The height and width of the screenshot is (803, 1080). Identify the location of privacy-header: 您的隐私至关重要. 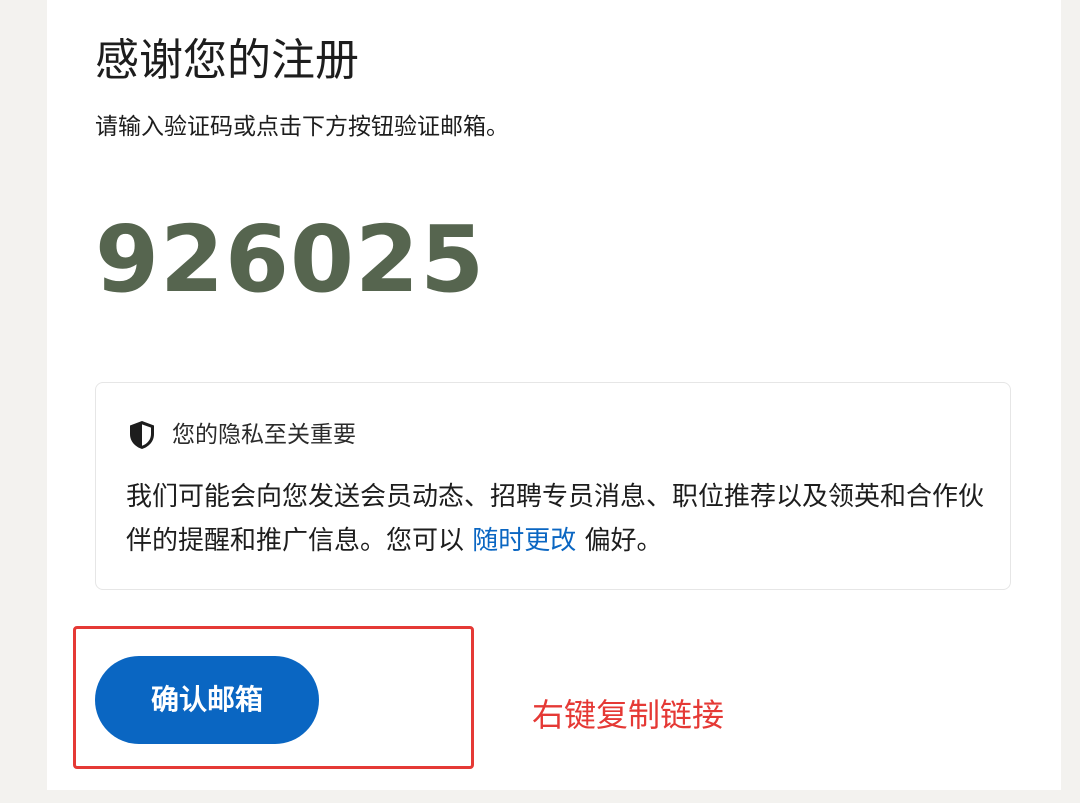
(241, 435).